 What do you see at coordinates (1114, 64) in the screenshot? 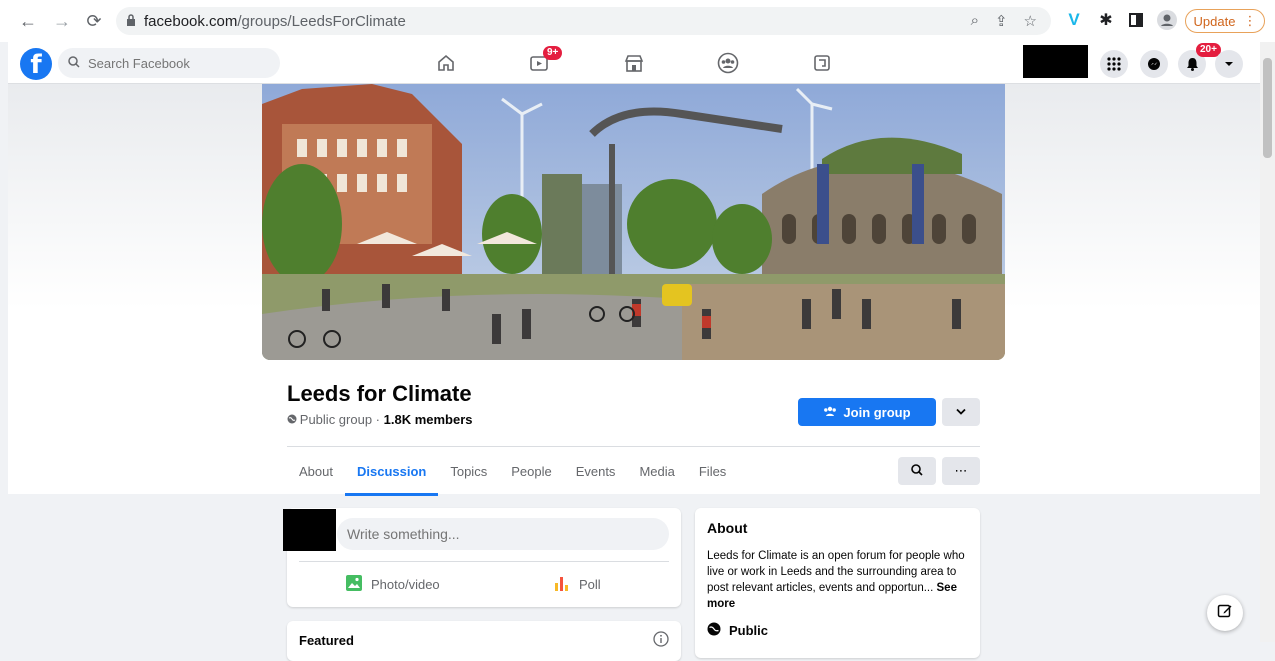
I see `menu-grid-icon` at bounding box center [1114, 64].